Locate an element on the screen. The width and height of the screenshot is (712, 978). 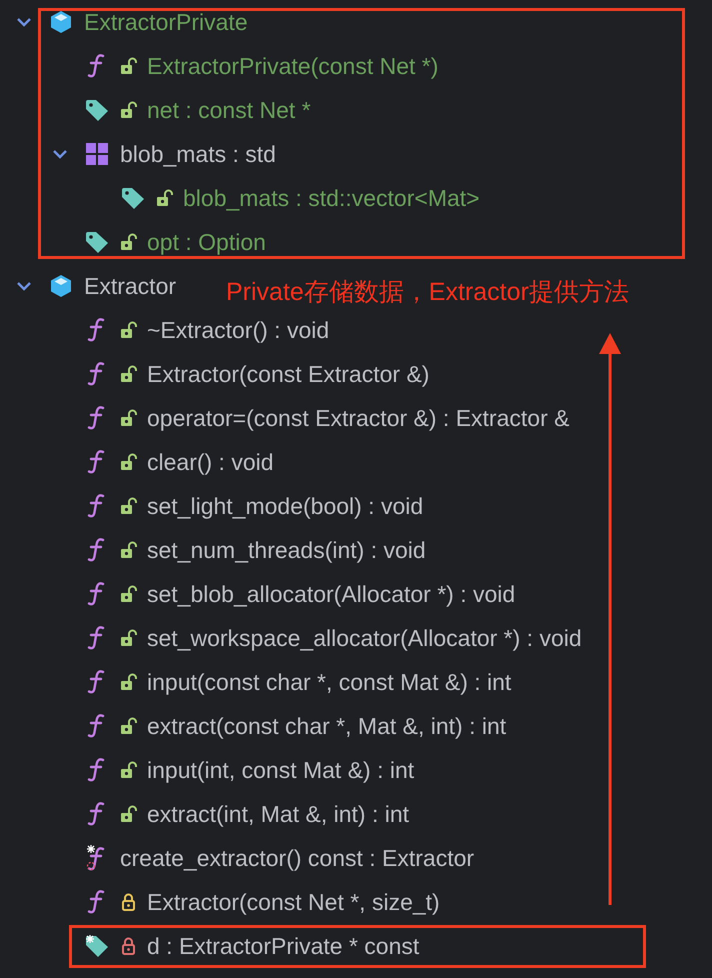
tree-item: ExtractorPrivate is located at coordinates (166, 22).